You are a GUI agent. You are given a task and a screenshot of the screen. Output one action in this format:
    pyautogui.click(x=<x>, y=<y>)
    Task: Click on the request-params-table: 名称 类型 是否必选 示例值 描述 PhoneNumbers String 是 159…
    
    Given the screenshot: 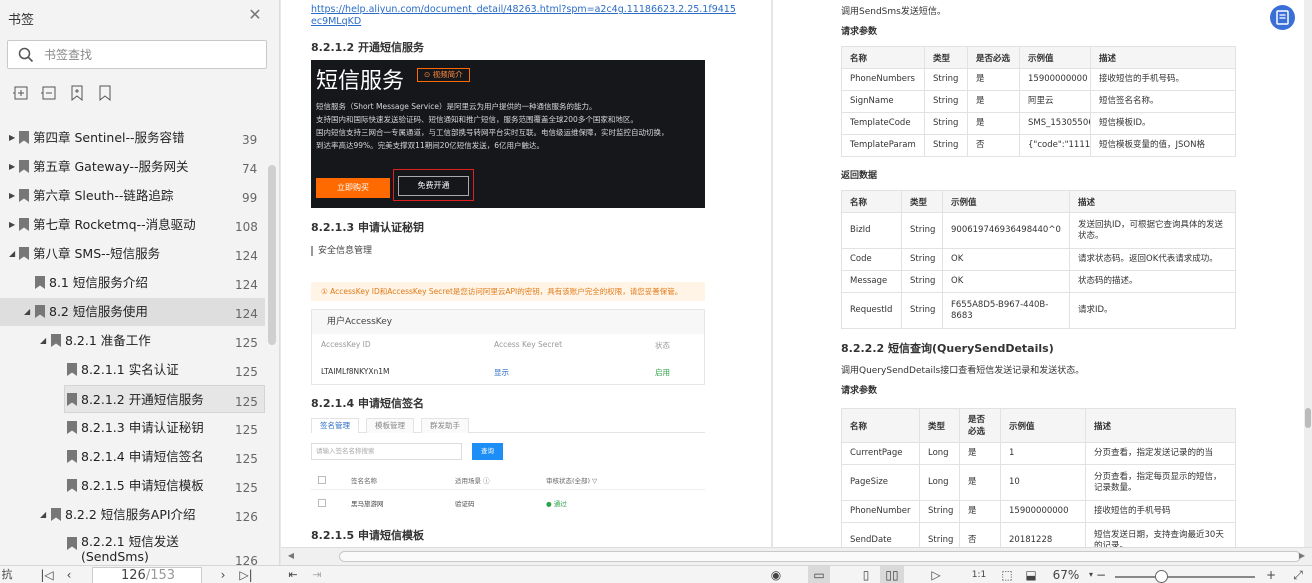 What is the action you would take?
    pyautogui.click(x=1038, y=101)
    